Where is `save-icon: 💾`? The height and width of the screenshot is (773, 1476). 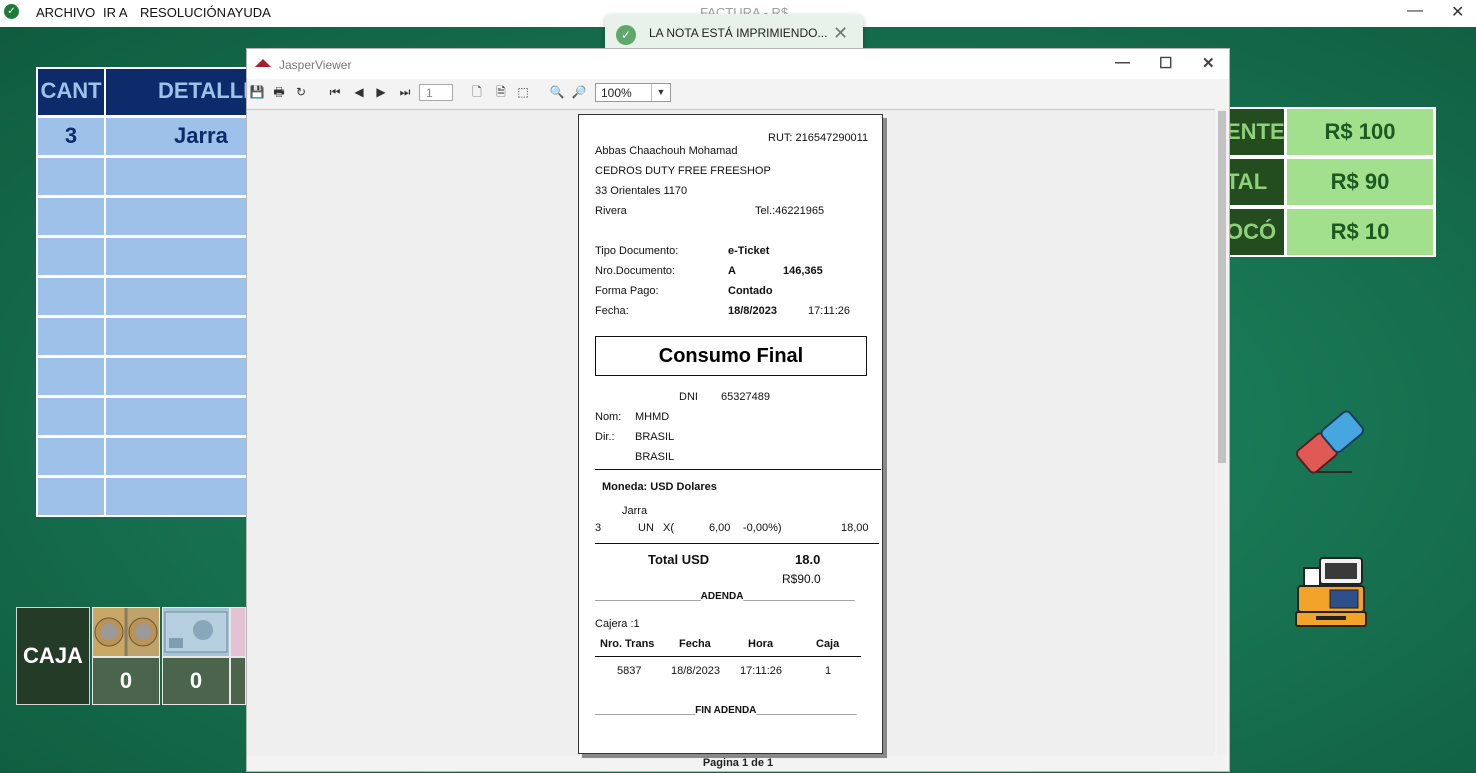 save-icon: 💾 is located at coordinates (257, 92).